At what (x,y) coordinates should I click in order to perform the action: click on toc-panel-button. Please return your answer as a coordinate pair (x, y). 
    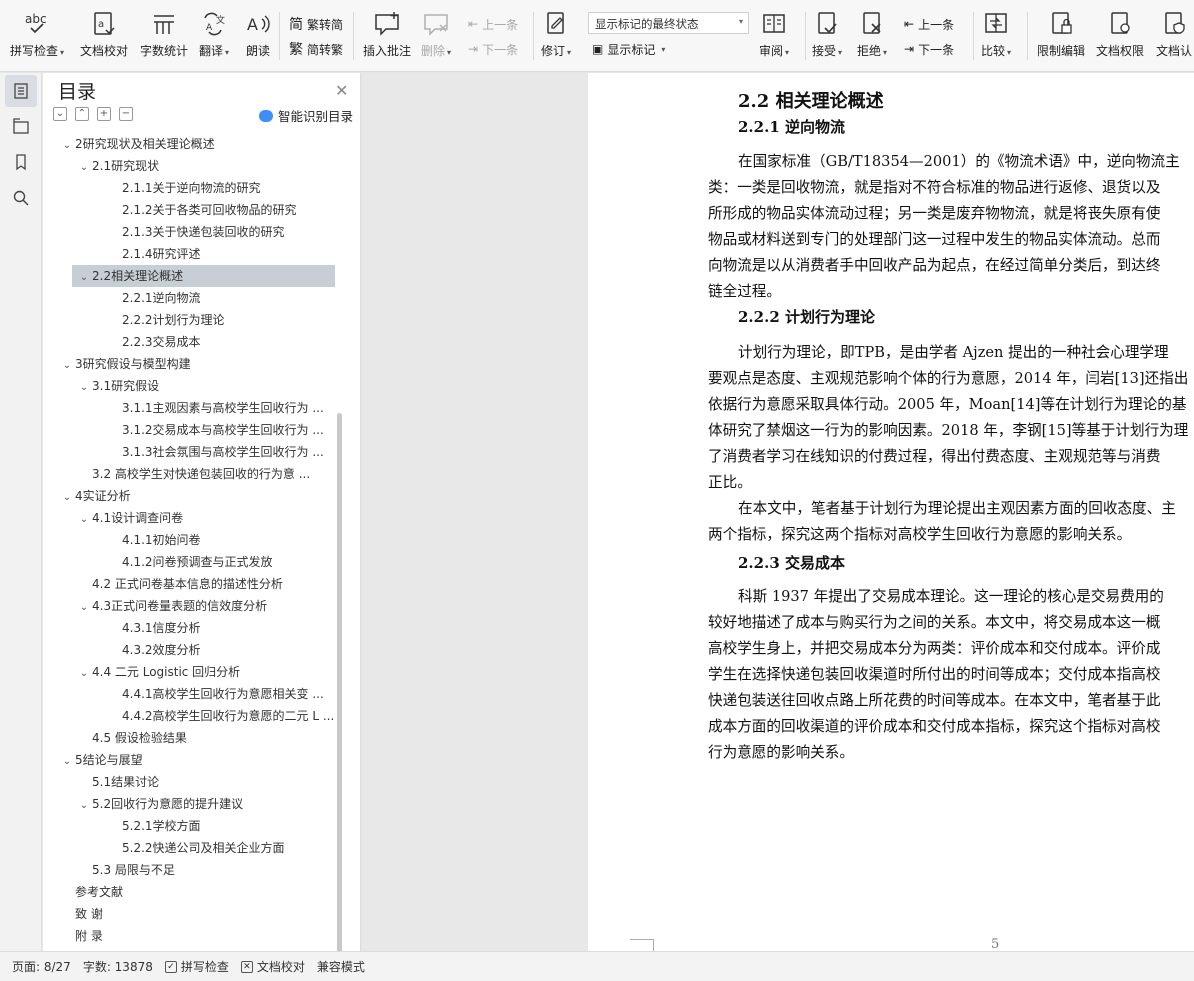
    Looking at the image, I should click on (21, 91).